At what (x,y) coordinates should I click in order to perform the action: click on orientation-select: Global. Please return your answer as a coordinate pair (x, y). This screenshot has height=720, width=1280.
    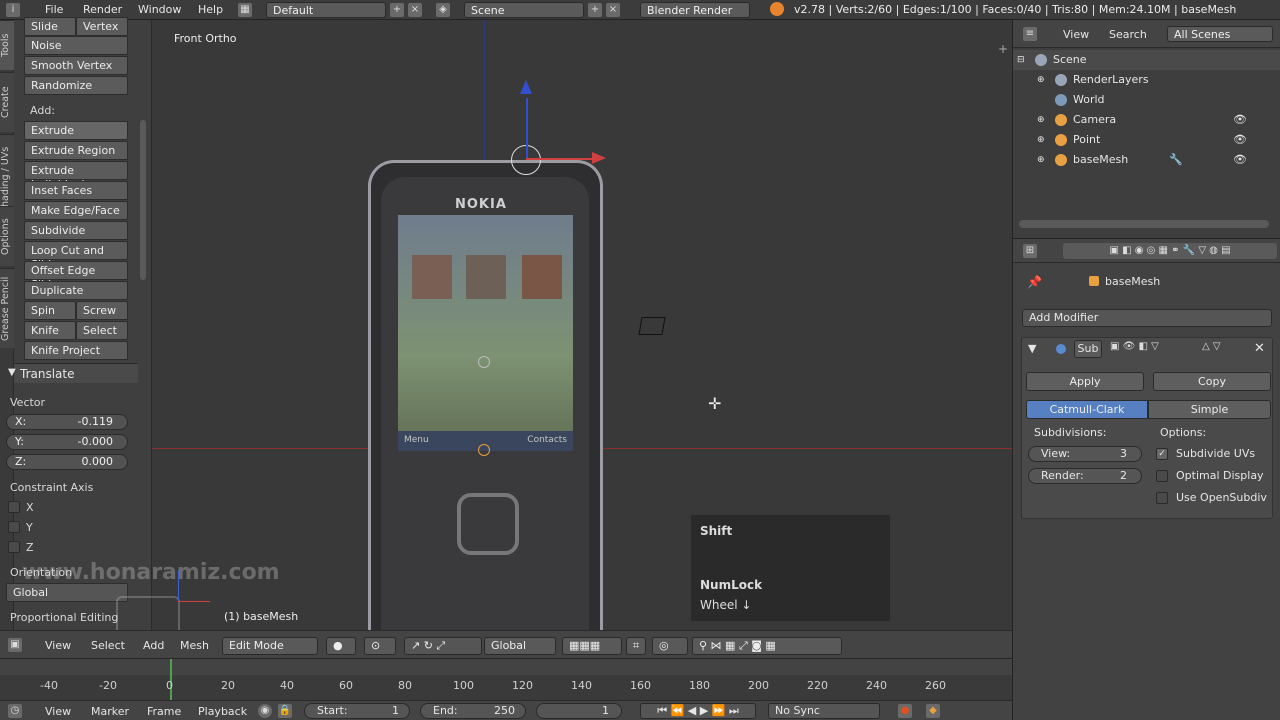
    Looking at the image, I should click on (67, 592).